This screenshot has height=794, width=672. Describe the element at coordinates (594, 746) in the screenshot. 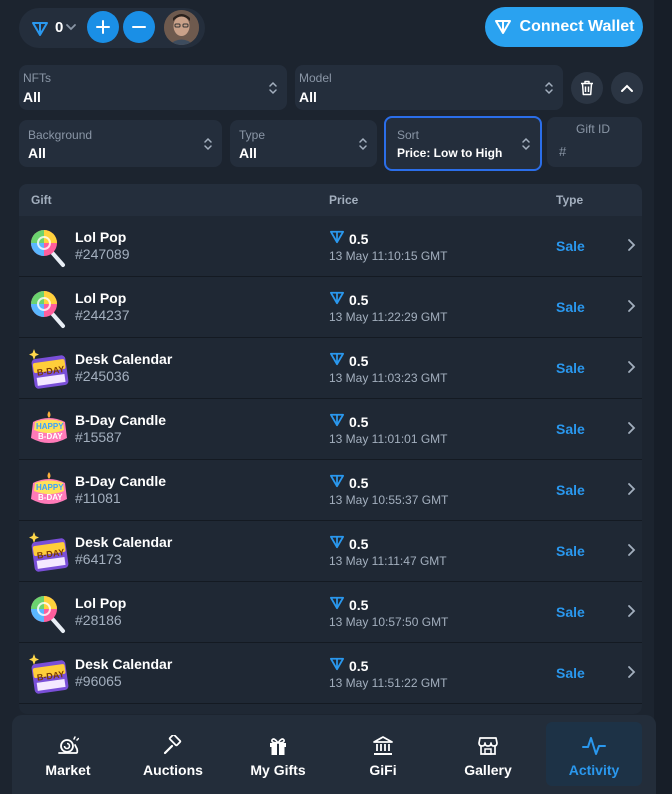

I see `activity-icon` at that location.